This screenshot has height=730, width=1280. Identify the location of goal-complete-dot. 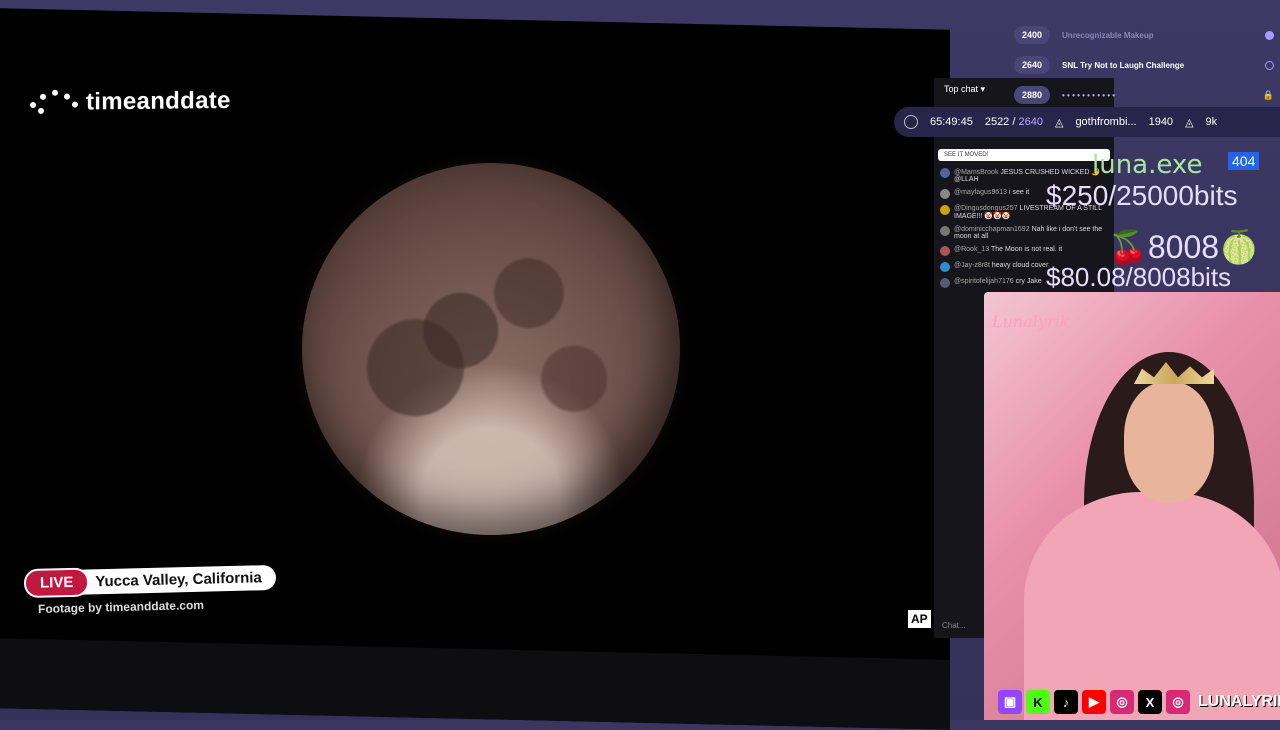
(1269, 35).